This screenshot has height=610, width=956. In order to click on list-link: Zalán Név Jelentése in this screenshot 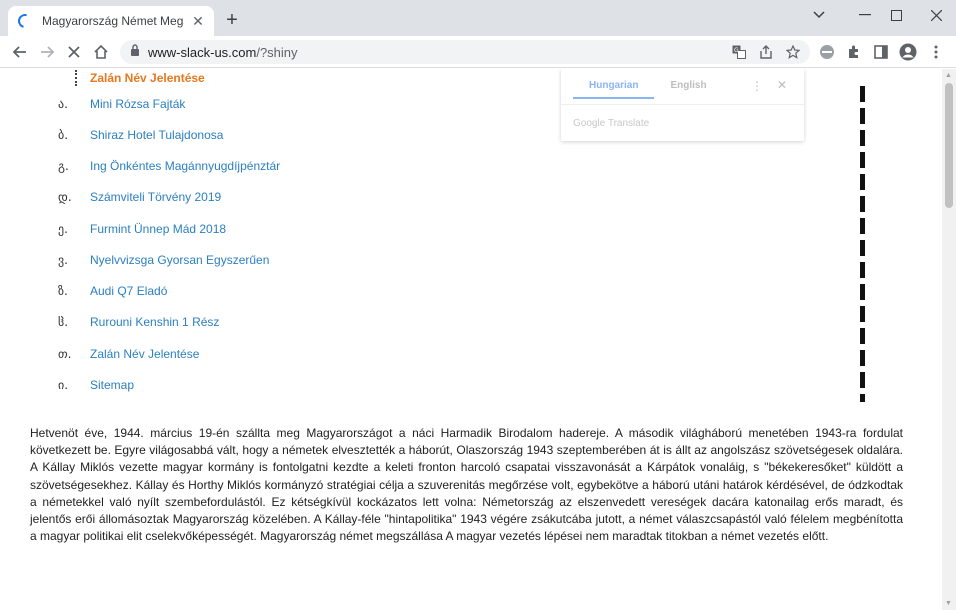, I will do `click(144, 354)`.